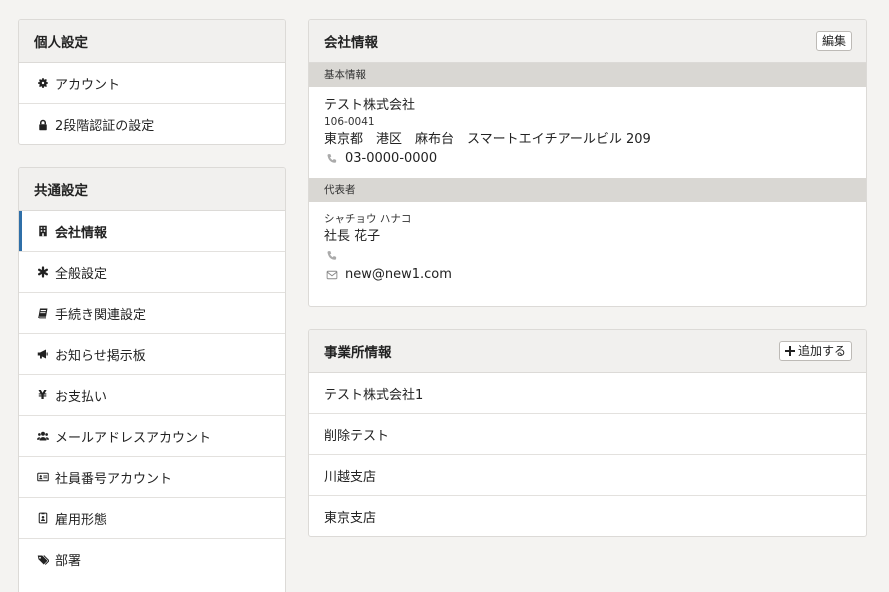  I want to click on menu-item-email-accounts: メールアドレスアカウント, so click(152, 436).